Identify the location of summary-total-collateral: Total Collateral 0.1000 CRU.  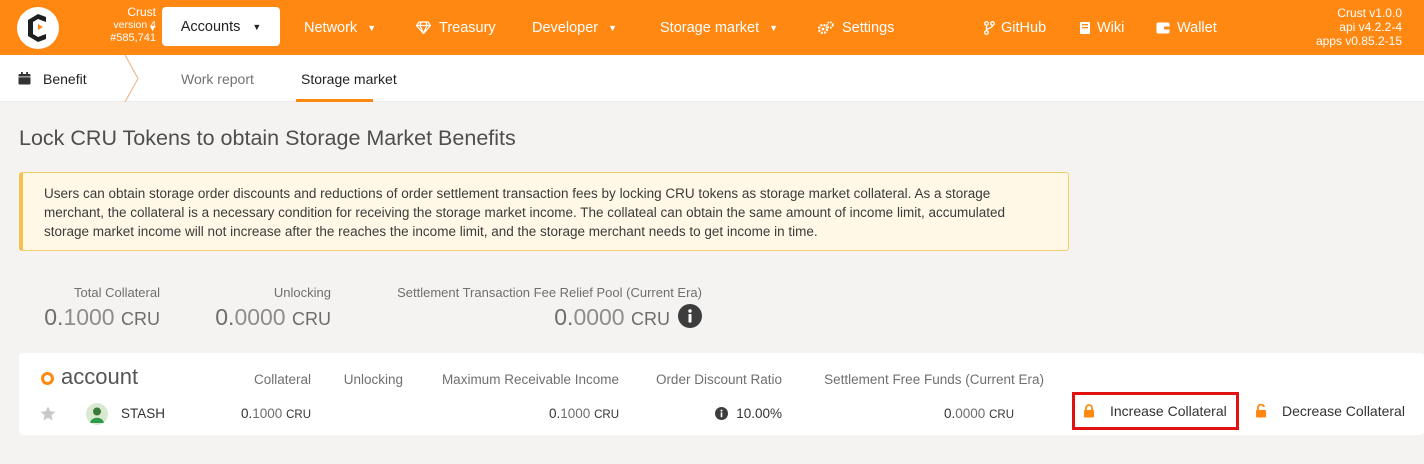
(102, 308).